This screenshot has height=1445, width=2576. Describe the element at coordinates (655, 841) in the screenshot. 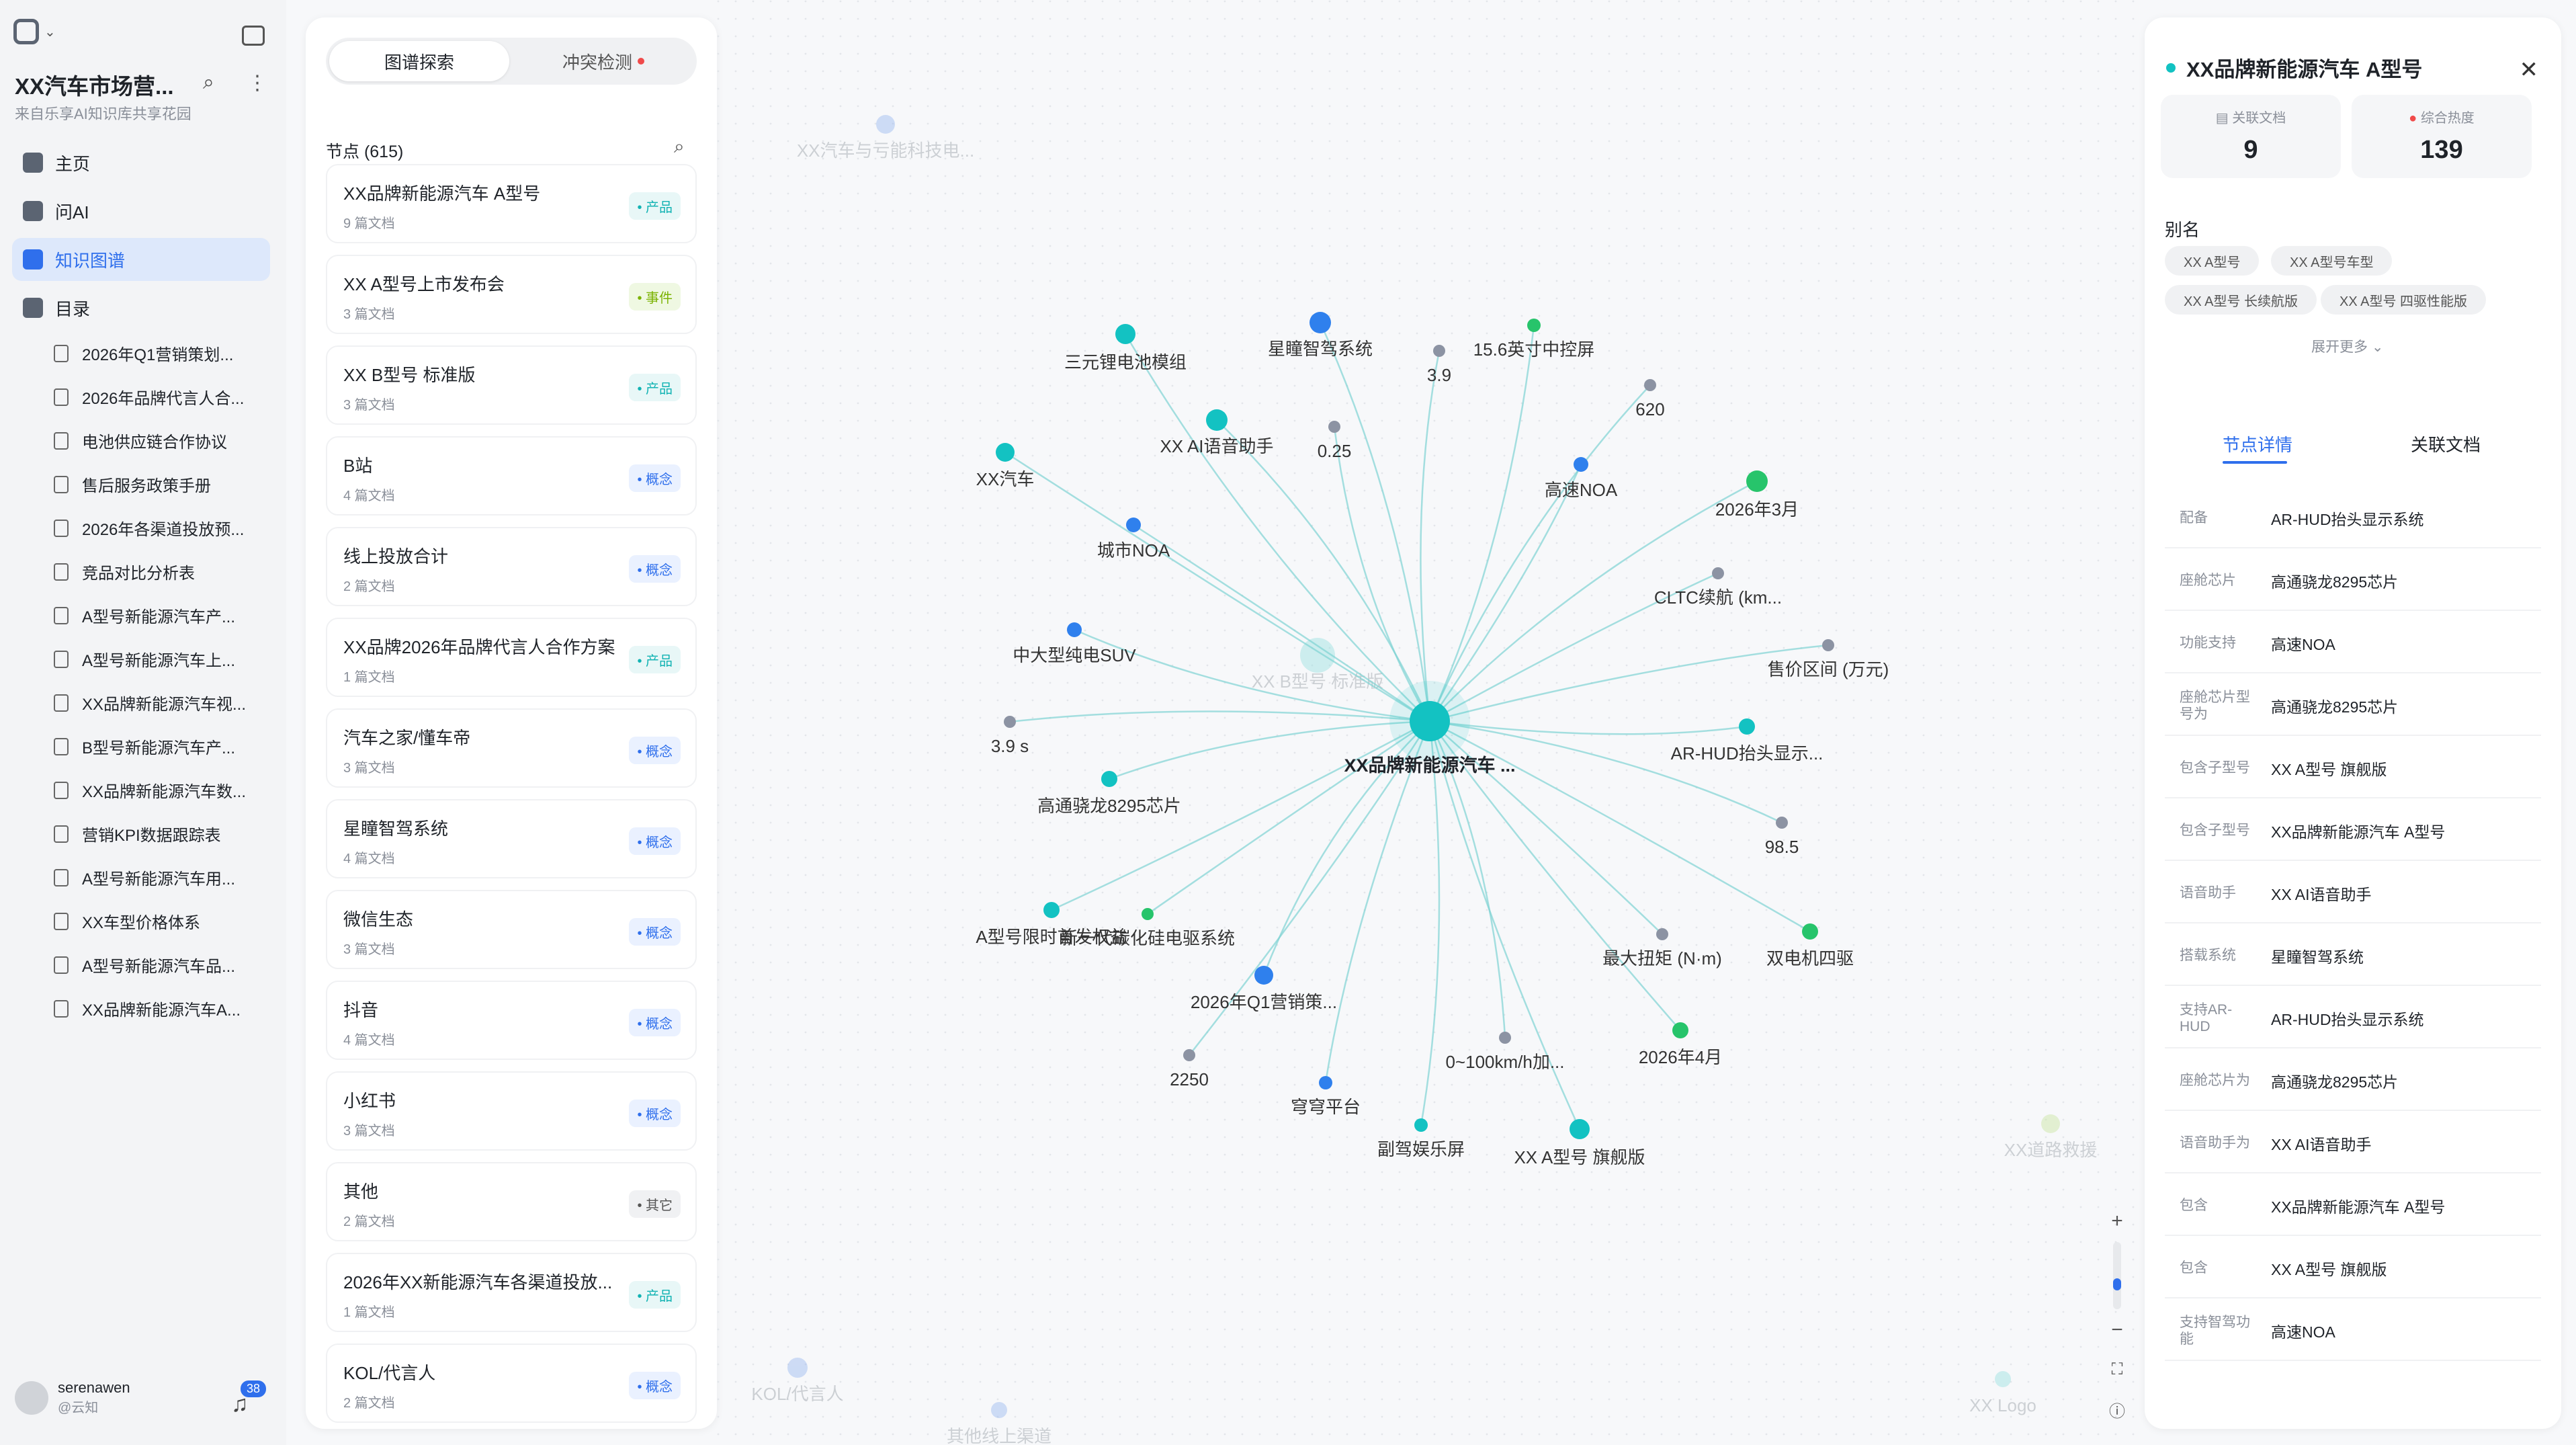

I see `node-type-badge: • 概念` at that location.